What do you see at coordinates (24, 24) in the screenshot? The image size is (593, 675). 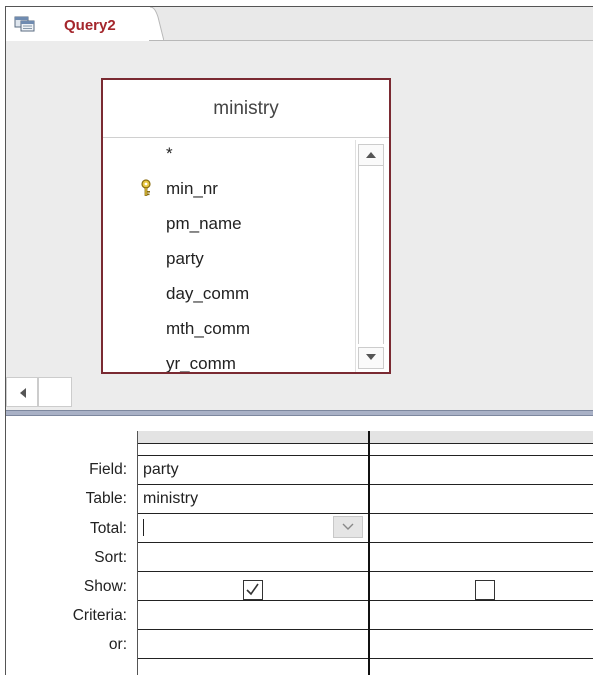 I see `query-icon` at bounding box center [24, 24].